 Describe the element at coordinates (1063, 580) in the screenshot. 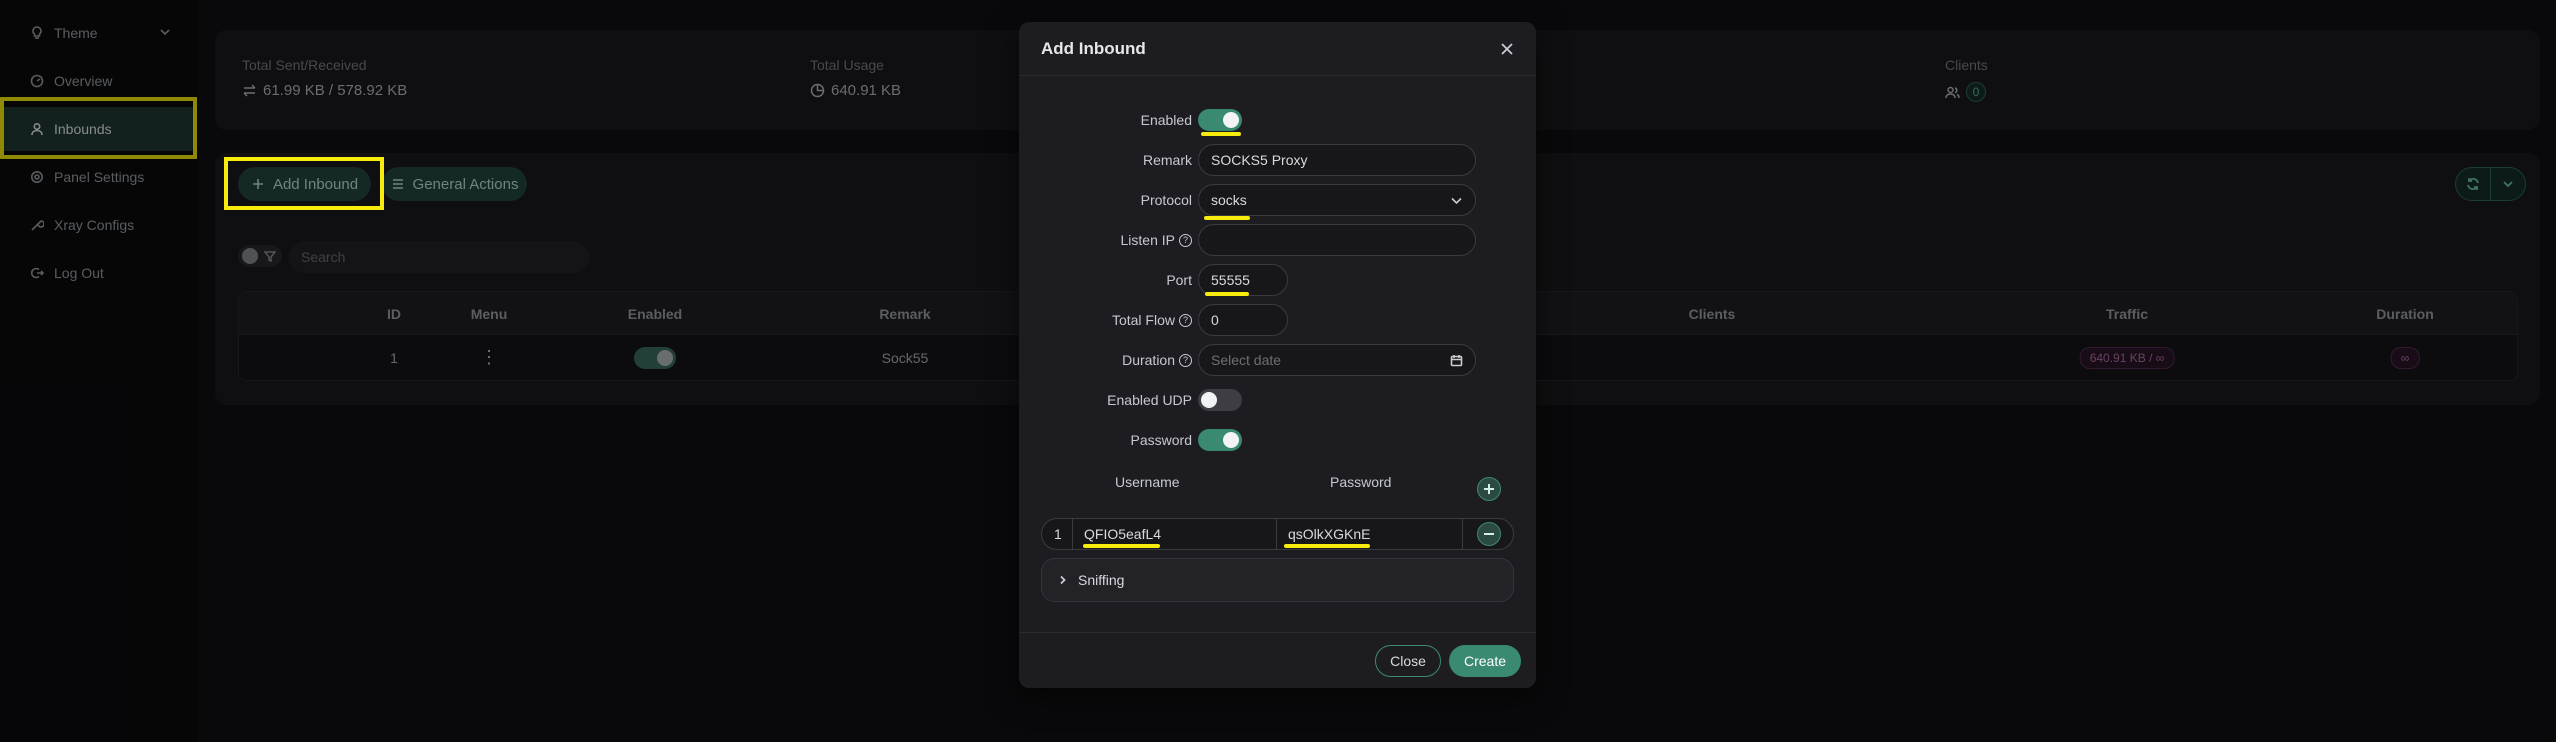

I see `chevron-right-icon` at that location.